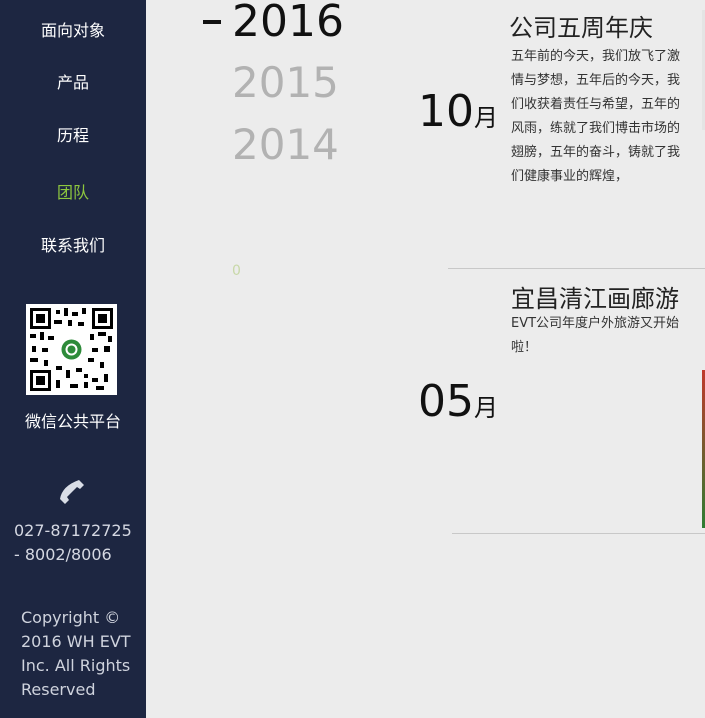 This screenshot has height=718, width=705. What do you see at coordinates (570, 176) in the screenshot?
I see `entry-body-line: 们健康事业的辉煌，` at bounding box center [570, 176].